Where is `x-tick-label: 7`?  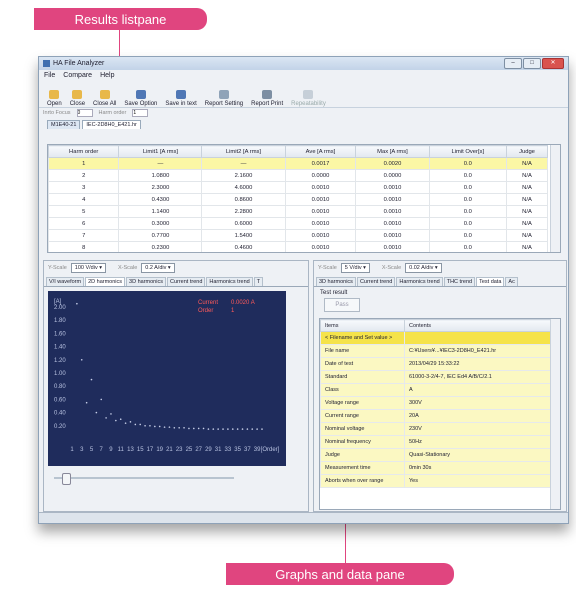
x-tick-label: 7 is located at coordinates (102, 450).